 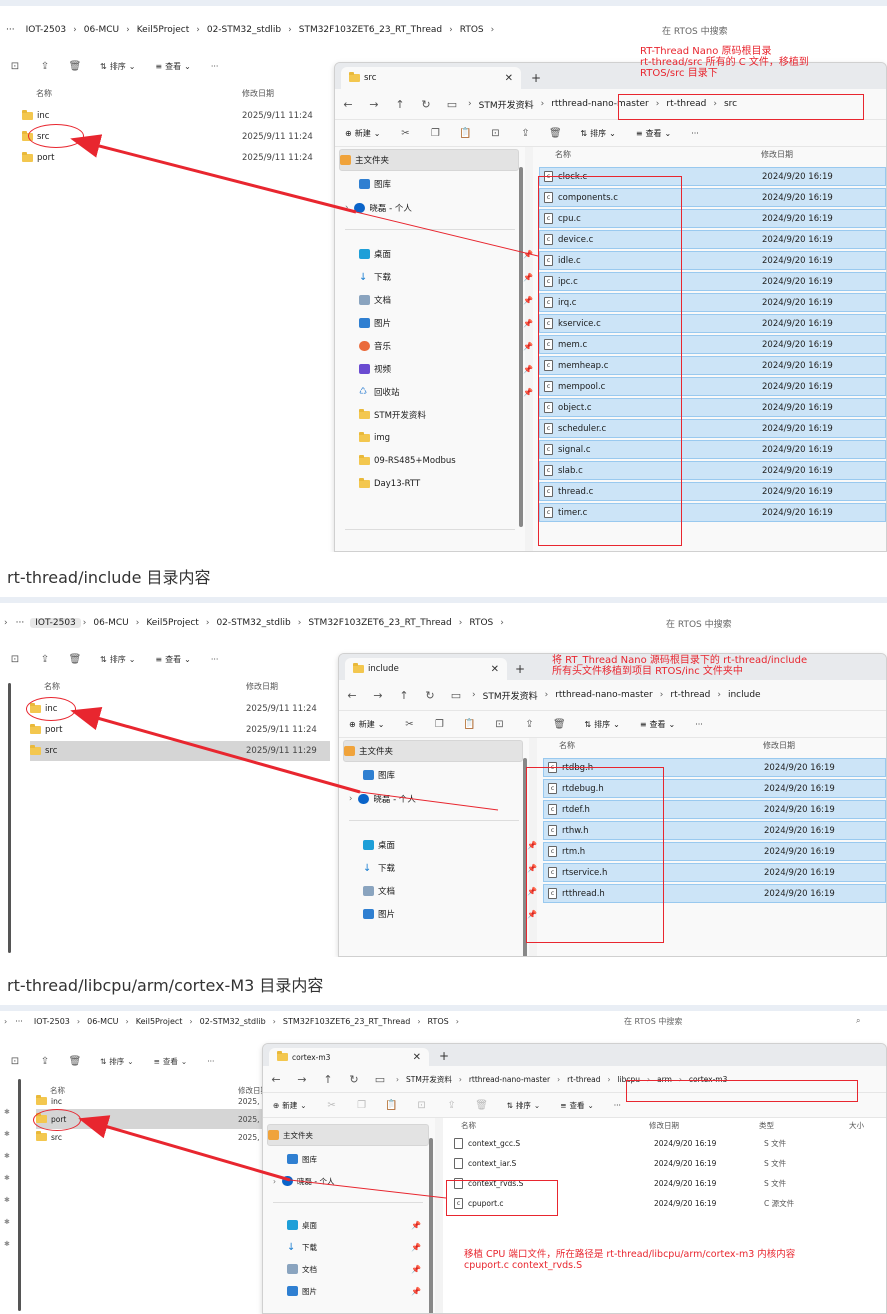 What do you see at coordinates (159, 1021) in the screenshot?
I see `breadcrumb-item: Keil5Project` at bounding box center [159, 1021].